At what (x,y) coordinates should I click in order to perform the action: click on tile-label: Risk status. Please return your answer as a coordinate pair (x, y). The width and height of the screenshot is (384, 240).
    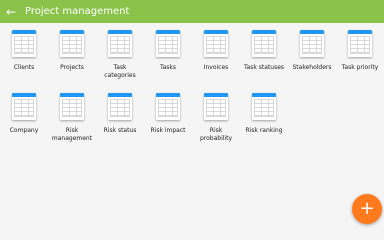
    Looking at the image, I should click on (120, 130).